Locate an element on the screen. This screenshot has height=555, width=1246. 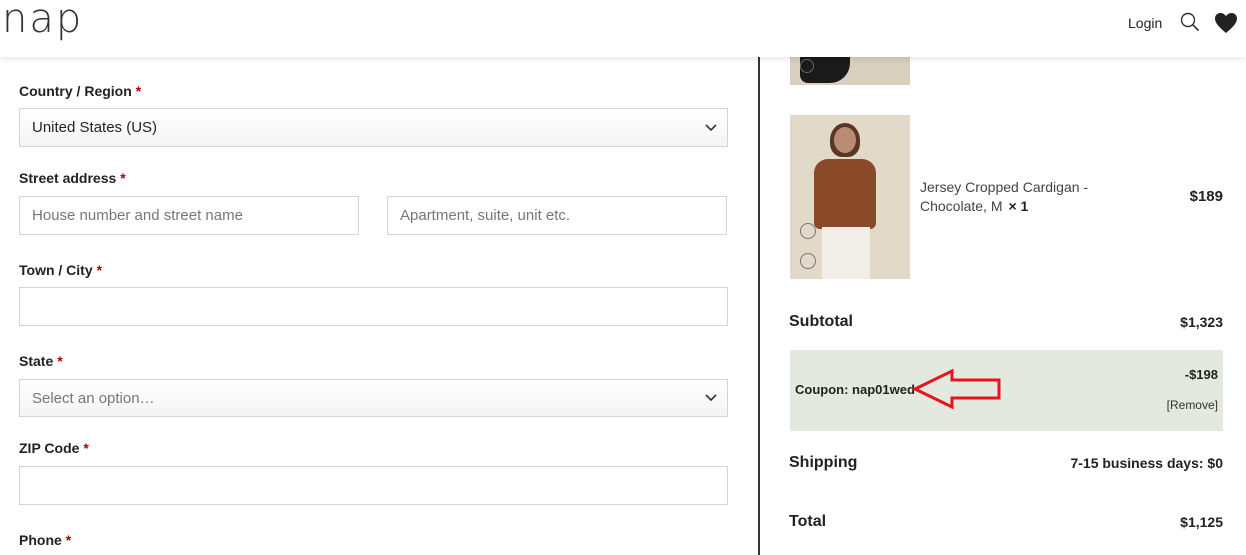
search-icon is located at coordinates (1190, 22).